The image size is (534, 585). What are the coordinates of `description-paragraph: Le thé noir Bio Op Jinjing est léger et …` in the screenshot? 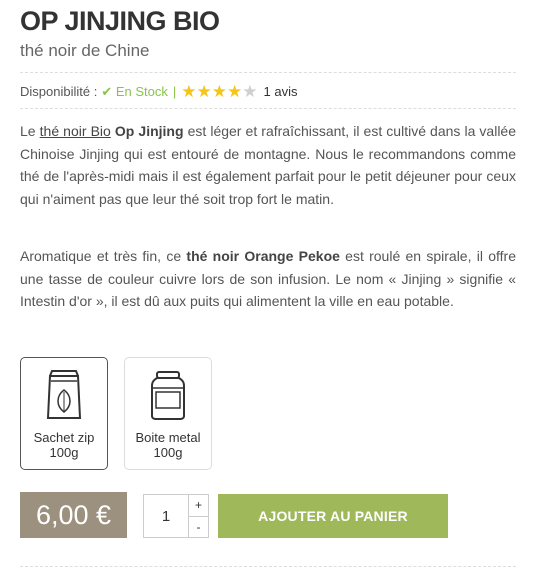 It's located at (268, 165).